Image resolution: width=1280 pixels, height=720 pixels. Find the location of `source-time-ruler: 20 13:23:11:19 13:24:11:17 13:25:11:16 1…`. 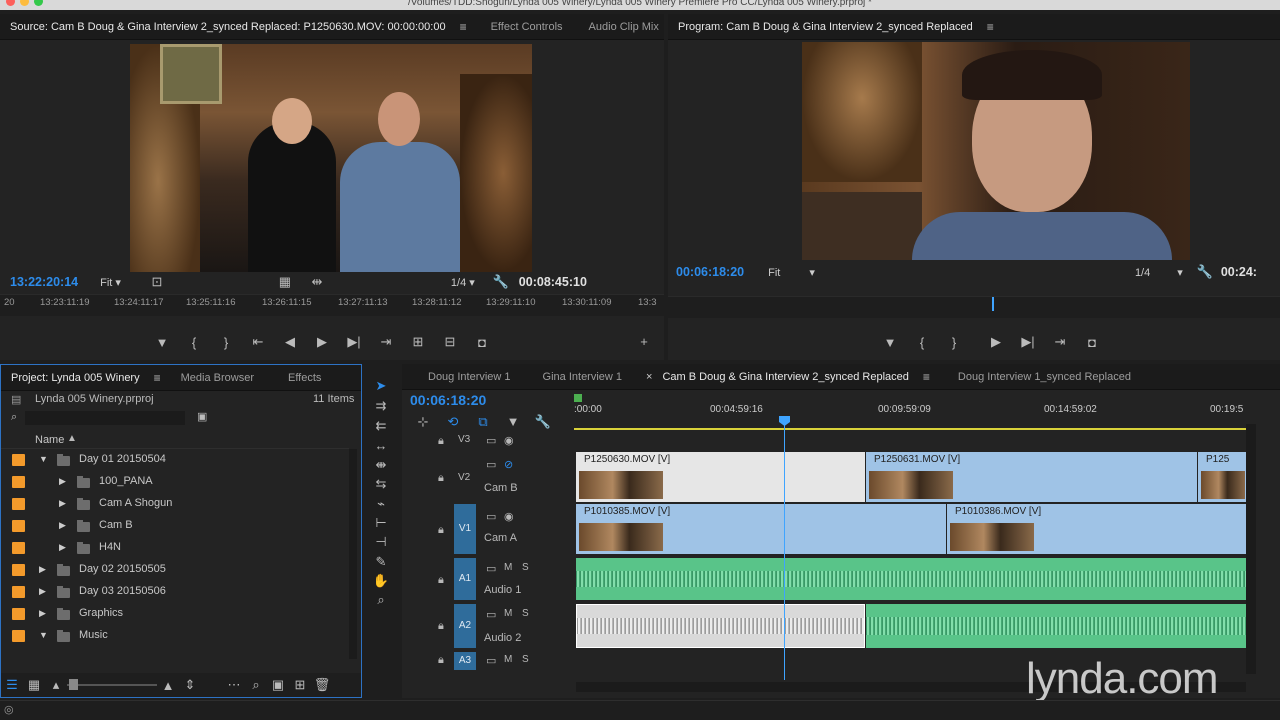

source-time-ruler: 20 13:23:11:19 13:24:11:17 13:25:11:16 1… is located at coordinates (332, 305).